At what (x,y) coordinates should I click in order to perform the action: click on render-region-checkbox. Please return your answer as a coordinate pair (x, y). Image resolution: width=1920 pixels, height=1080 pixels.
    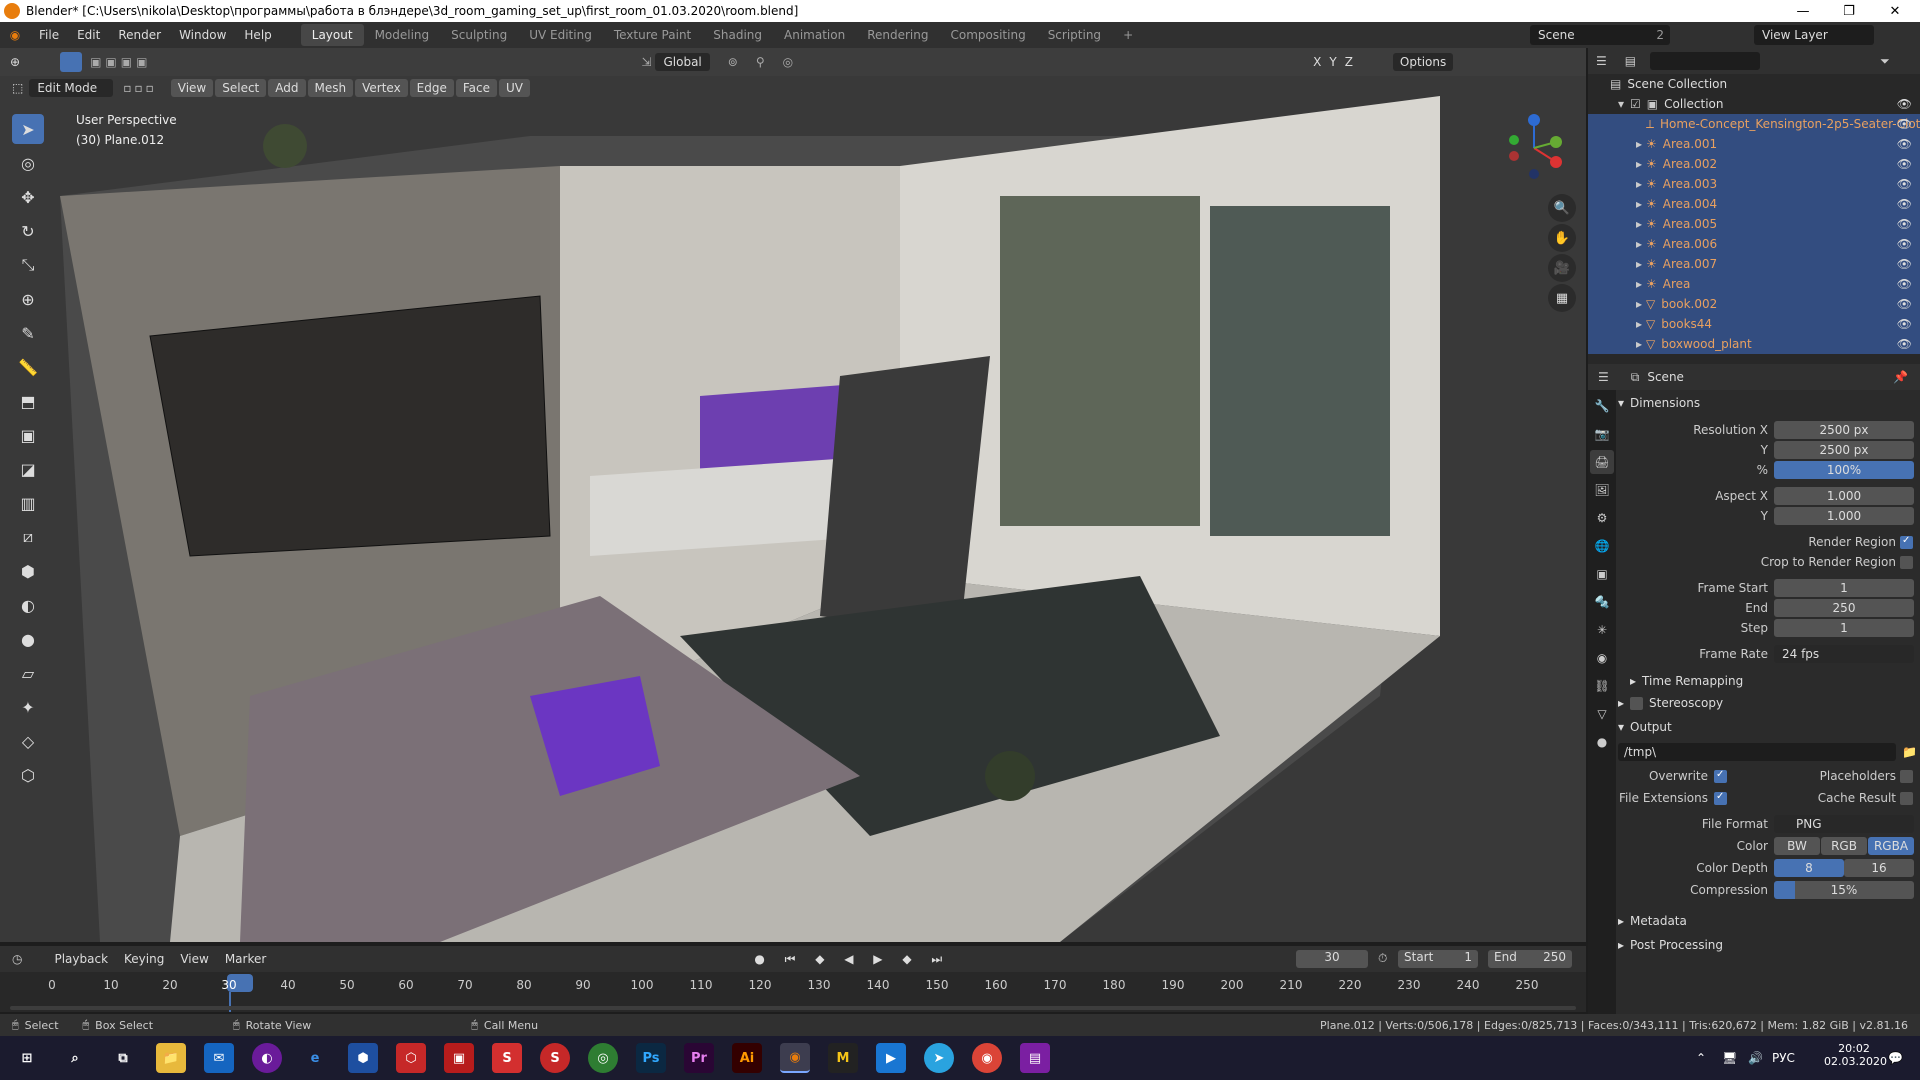
    Looking at the image, I should click on (1906, 542).